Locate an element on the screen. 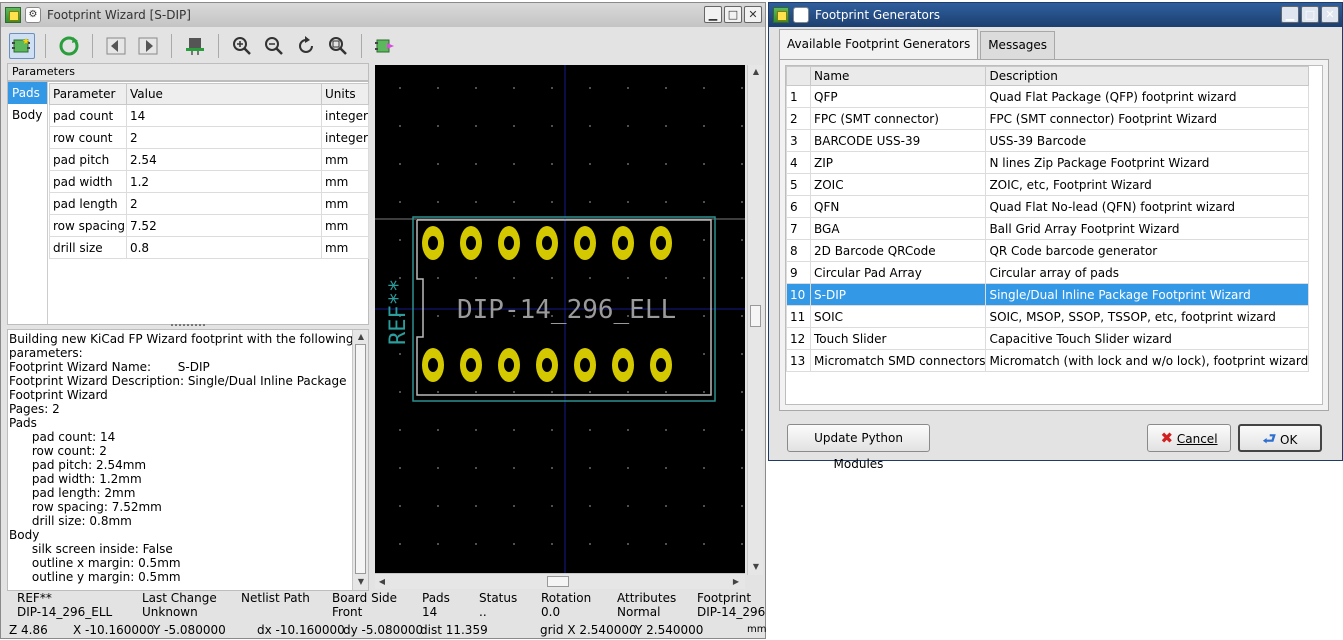  wizard-toolbar: ★ is located at coordinates (383, 46).